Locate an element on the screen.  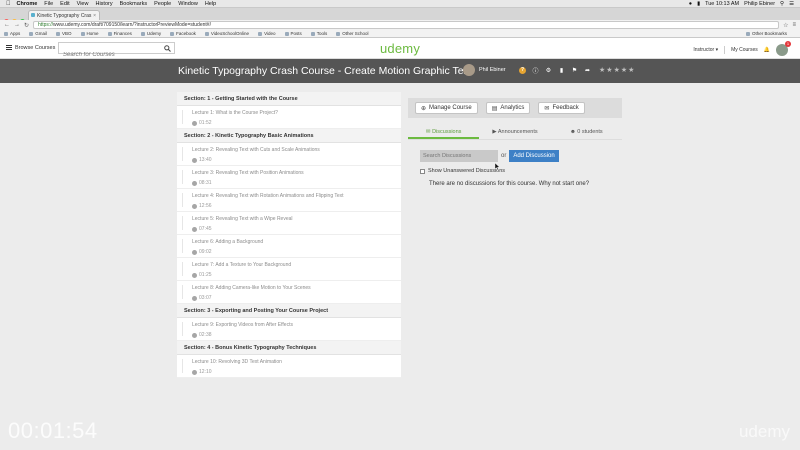
bookmark-label: Apps is located at coordinates (15, 33).